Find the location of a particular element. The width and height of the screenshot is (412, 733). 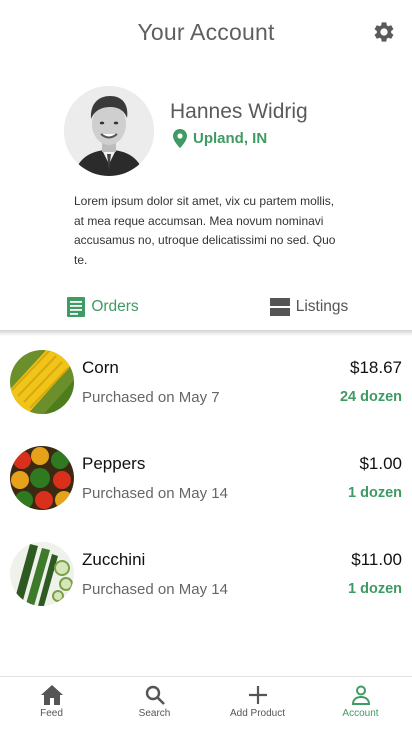

profile-section: Hannes Widrig Upland, IN is located at coordinates (206, 132).